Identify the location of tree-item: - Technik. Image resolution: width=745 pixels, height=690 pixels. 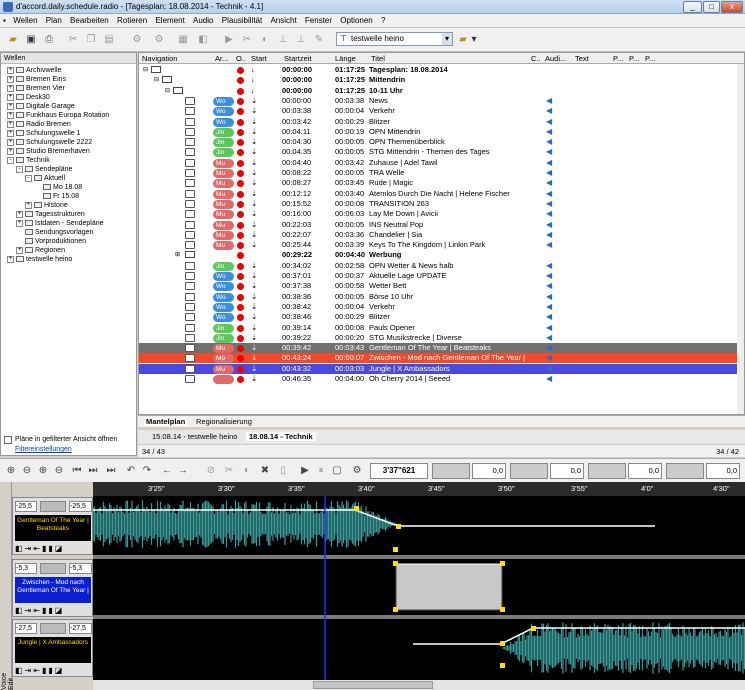
(28, 160).